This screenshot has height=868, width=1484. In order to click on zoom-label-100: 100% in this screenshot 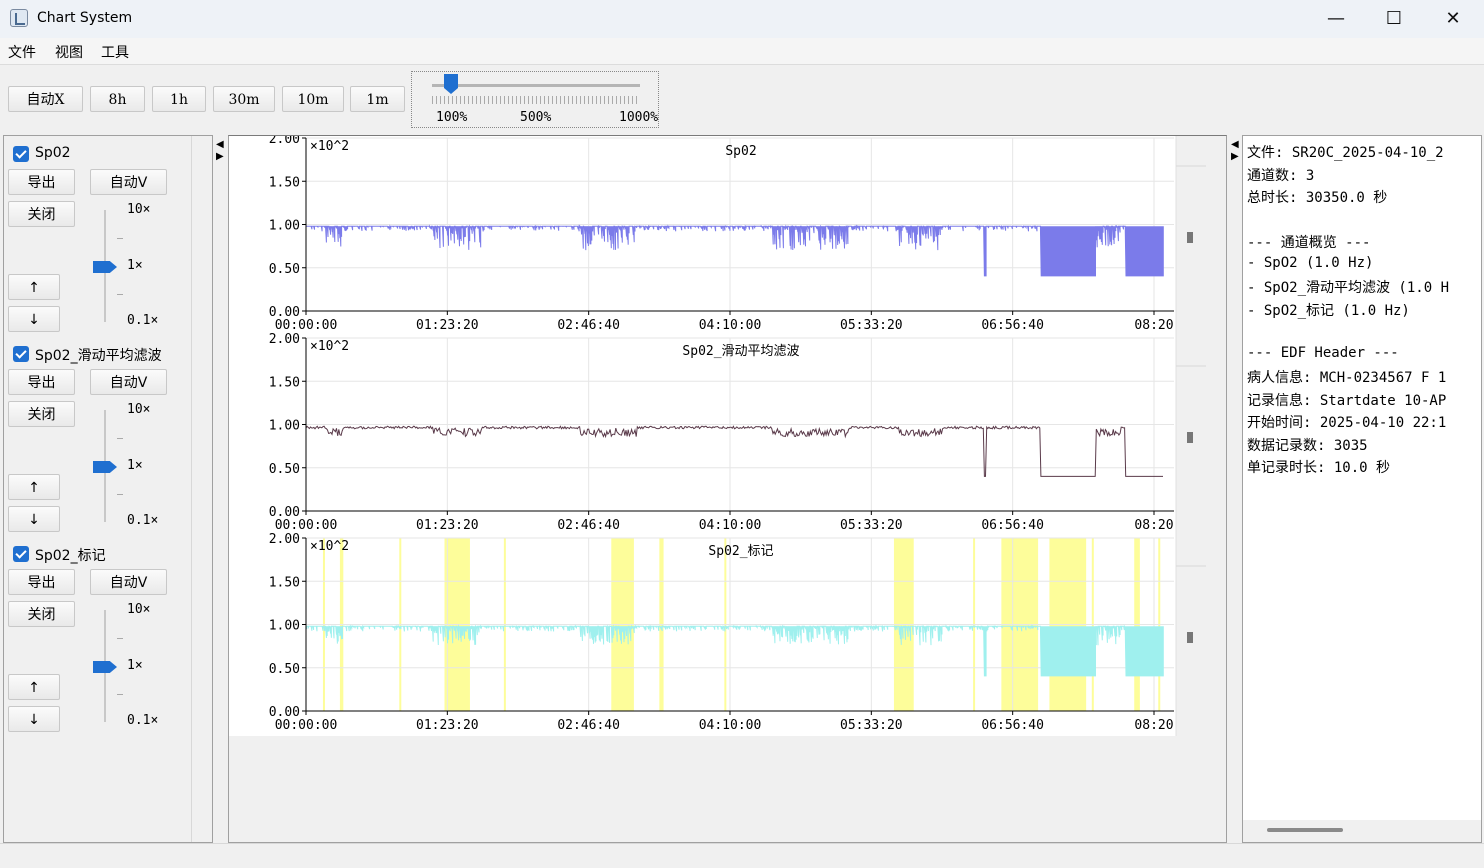, I will do `click(452, 117)`.